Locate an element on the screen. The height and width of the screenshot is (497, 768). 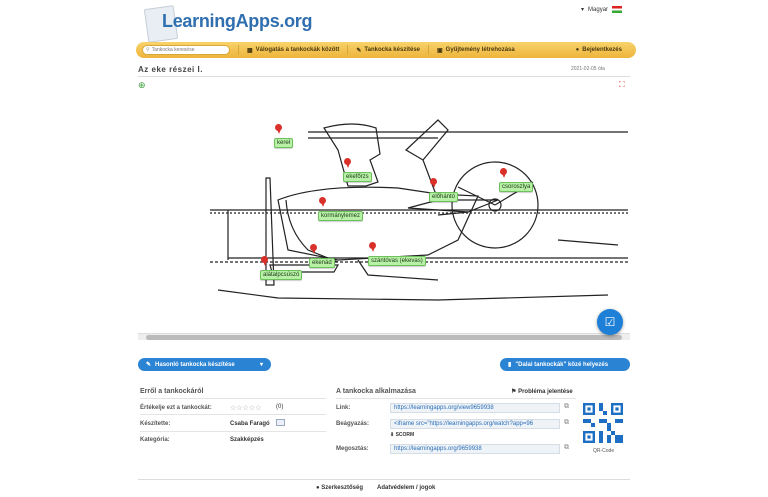
language-label: Magyar is located at coordinates (598, 9).